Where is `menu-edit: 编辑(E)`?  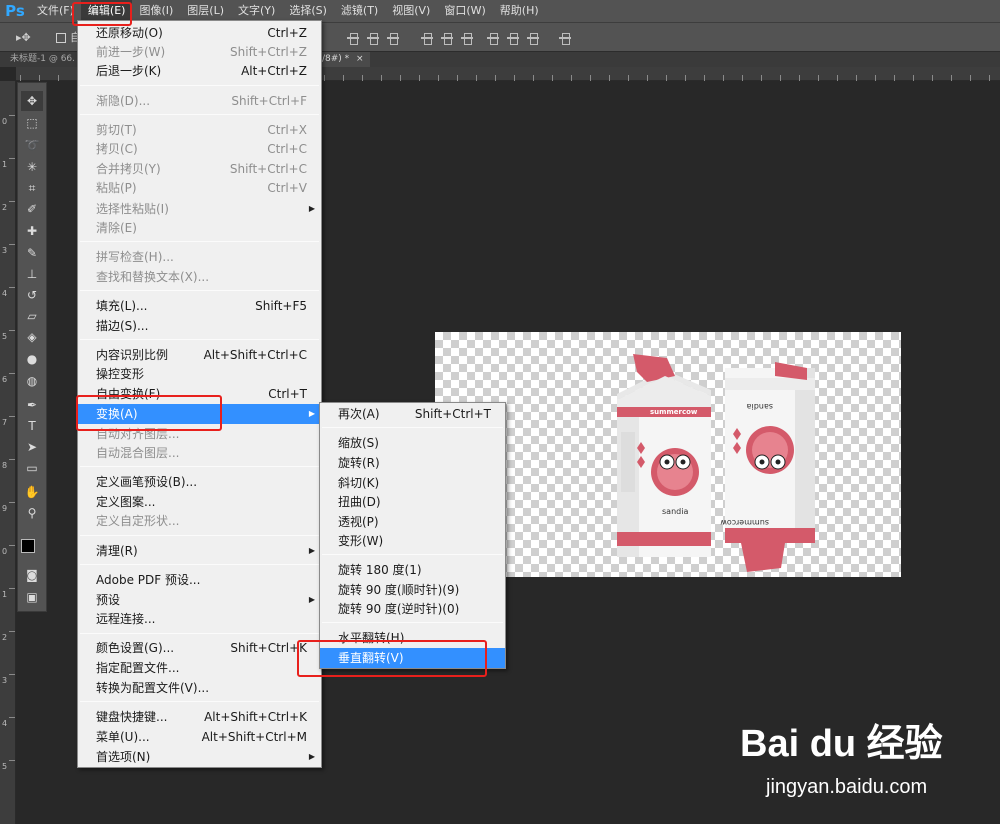 menu-edit: 编辑(E) is located at coordinates (106, 11).